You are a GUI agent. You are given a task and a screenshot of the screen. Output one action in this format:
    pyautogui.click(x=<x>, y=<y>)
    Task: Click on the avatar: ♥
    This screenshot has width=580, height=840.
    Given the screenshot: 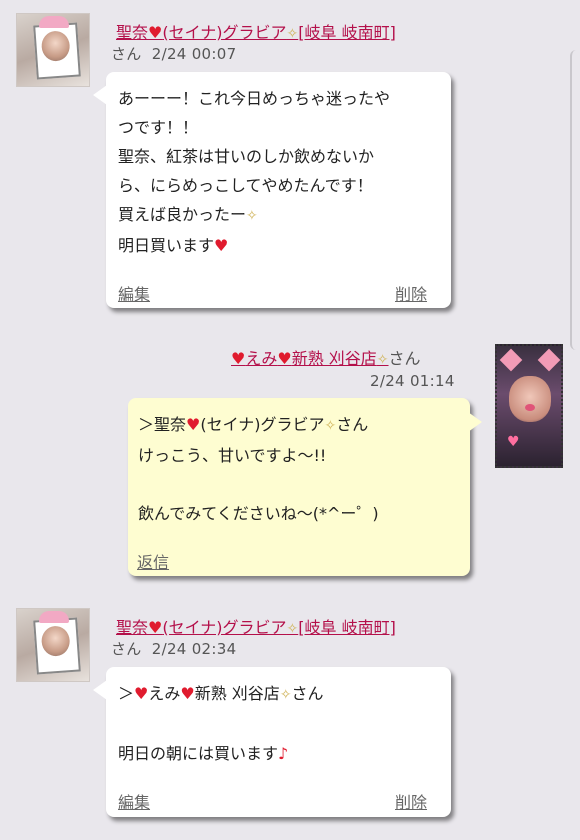 What is the action you would take?
    pyautogui.click(x=529, y=406)
    